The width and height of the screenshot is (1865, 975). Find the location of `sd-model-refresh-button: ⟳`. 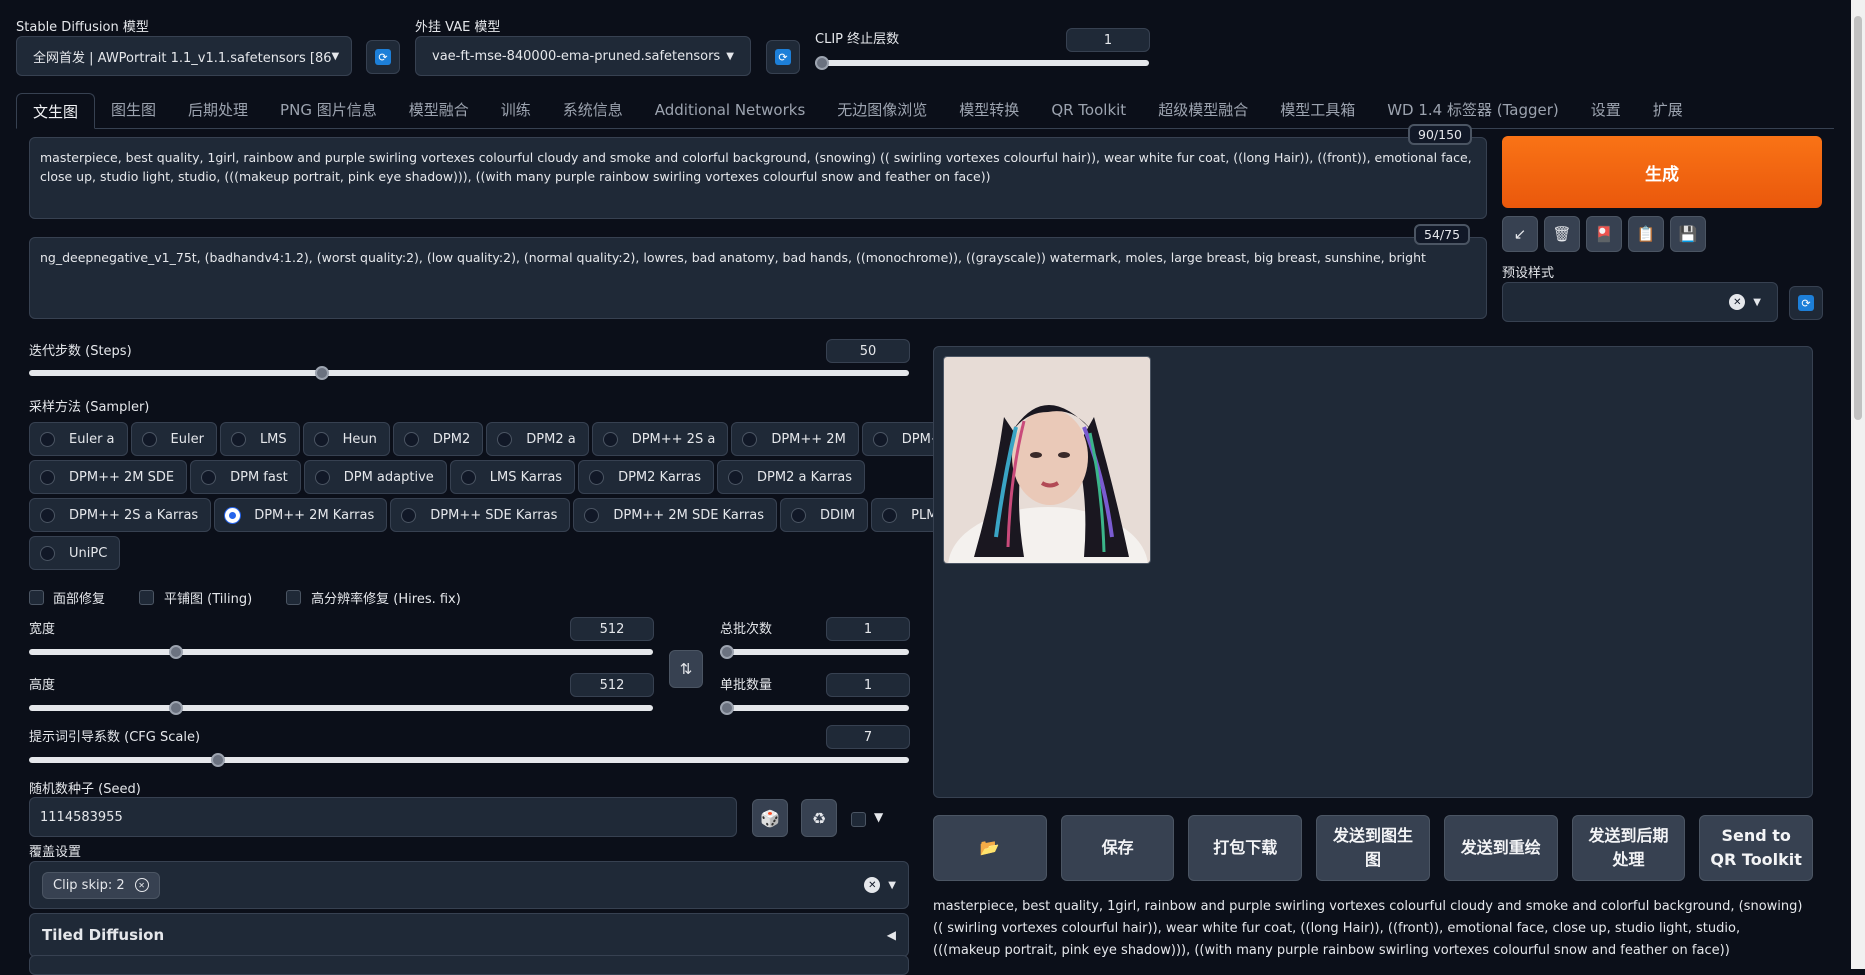

sd-model-refresh-button: ⟳ is located at coordinates (383, 57).